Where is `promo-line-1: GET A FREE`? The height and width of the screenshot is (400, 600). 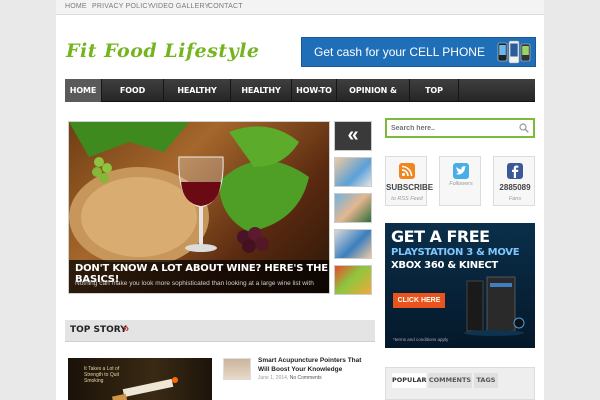 promo-line-1: GET A FREE is located at coordinates (440, 236).